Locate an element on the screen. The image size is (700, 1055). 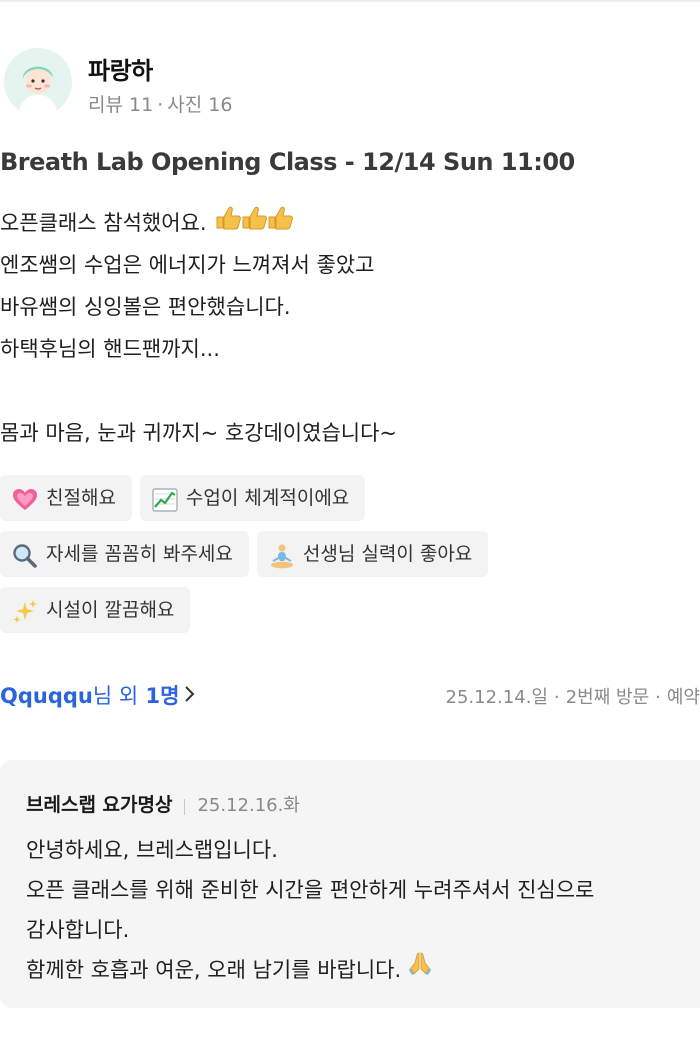
reviewer-profile: 파랑하 리뷰 11 · 사진 16 is located at coordinates (350, 84).